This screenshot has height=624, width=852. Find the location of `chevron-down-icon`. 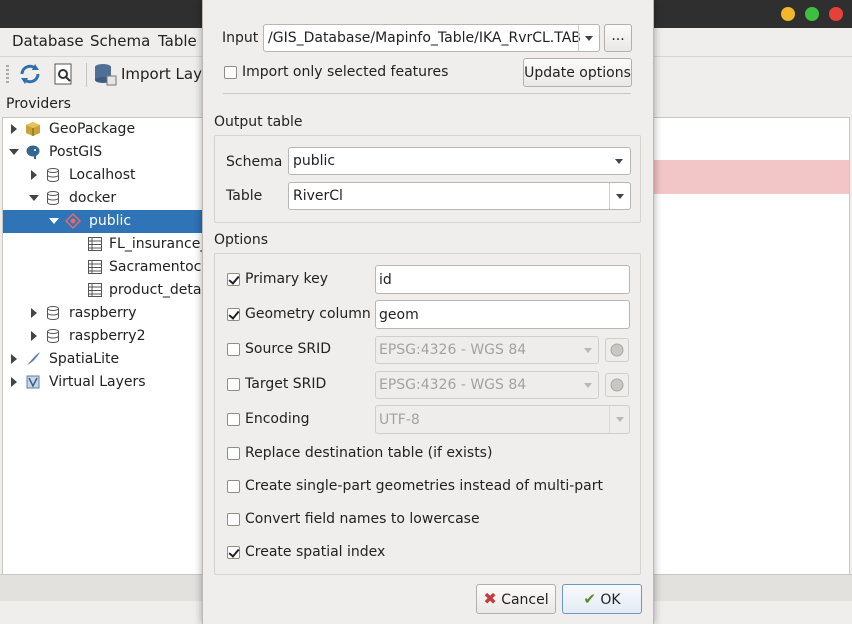

chevron-down-icon is located at coordinates (589, 38).